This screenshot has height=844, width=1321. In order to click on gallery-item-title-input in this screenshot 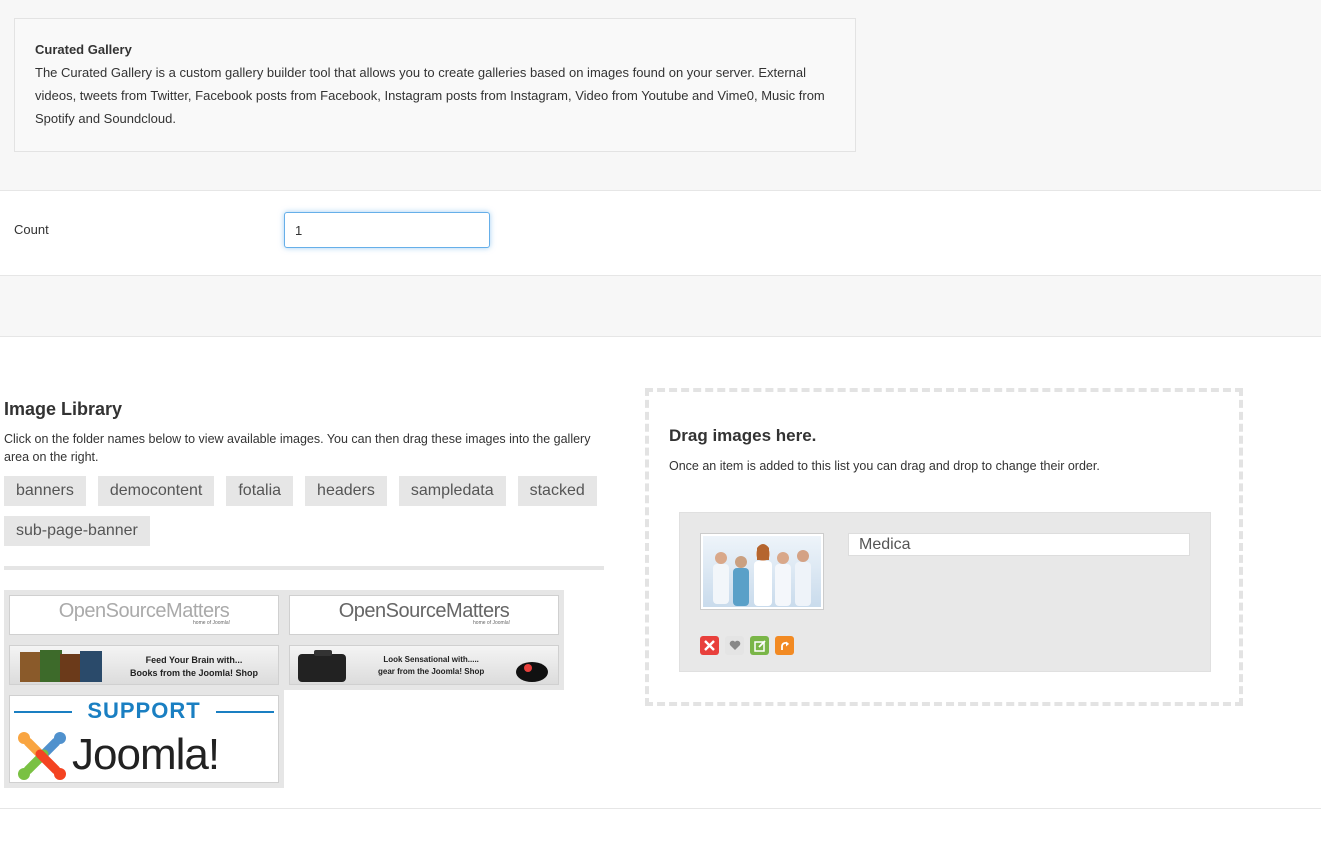, I will do `click(1019, 544)`.